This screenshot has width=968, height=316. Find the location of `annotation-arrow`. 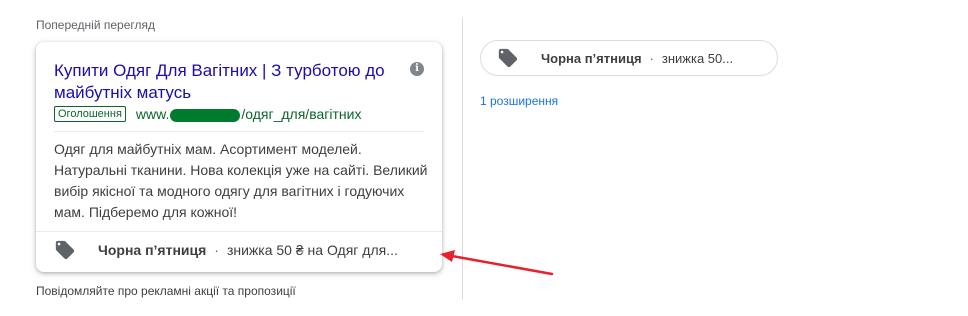

annotation-arrow is located at coordinates (497, 263).